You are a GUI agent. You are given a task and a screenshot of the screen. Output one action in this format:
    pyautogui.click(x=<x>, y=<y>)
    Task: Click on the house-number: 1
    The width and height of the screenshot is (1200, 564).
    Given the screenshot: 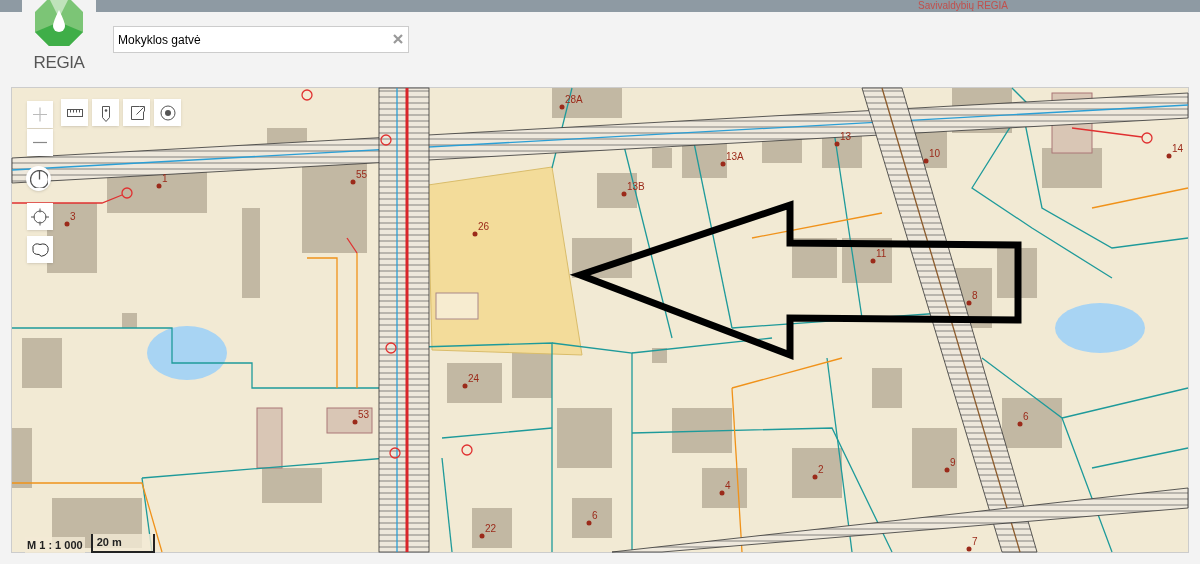 What is the action you would take?
    pyautogui.click(x=165, y=178)
    